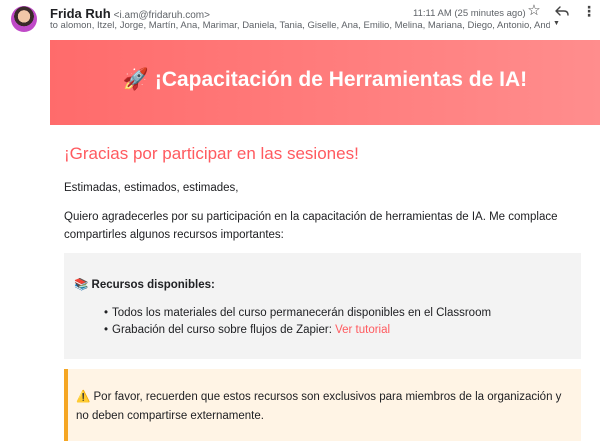 Image resolution: width=600 pixels, height=441 pixels. I want to click on sender-name: Frida Ruh, so click(80, 13).